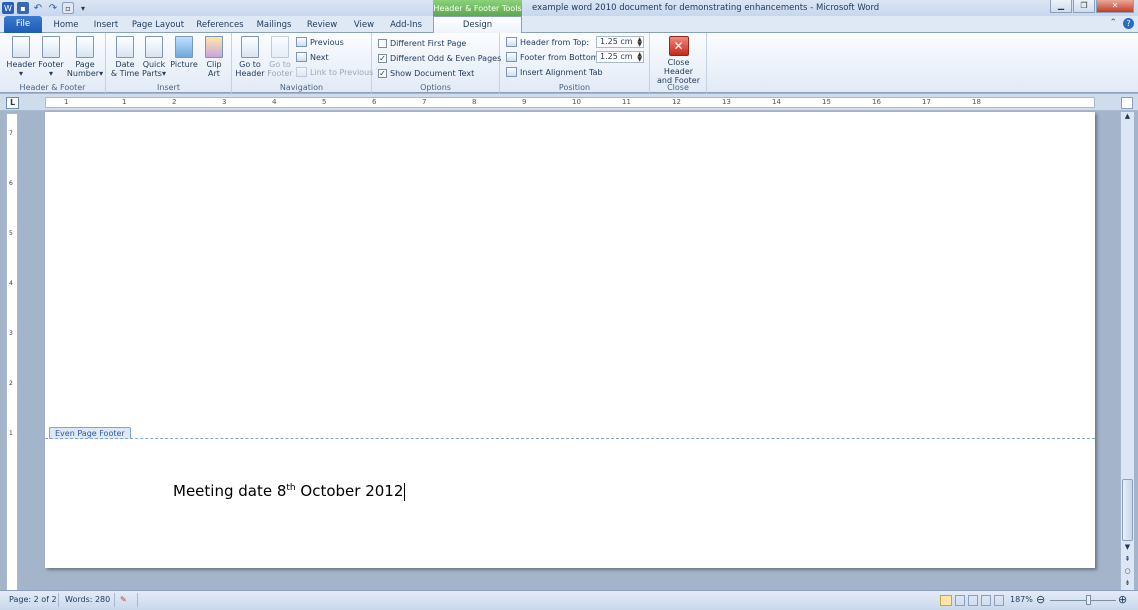 The image size is (1138, 610). I want to click on scroll-down-icon: ▼, so click(1127, 548).